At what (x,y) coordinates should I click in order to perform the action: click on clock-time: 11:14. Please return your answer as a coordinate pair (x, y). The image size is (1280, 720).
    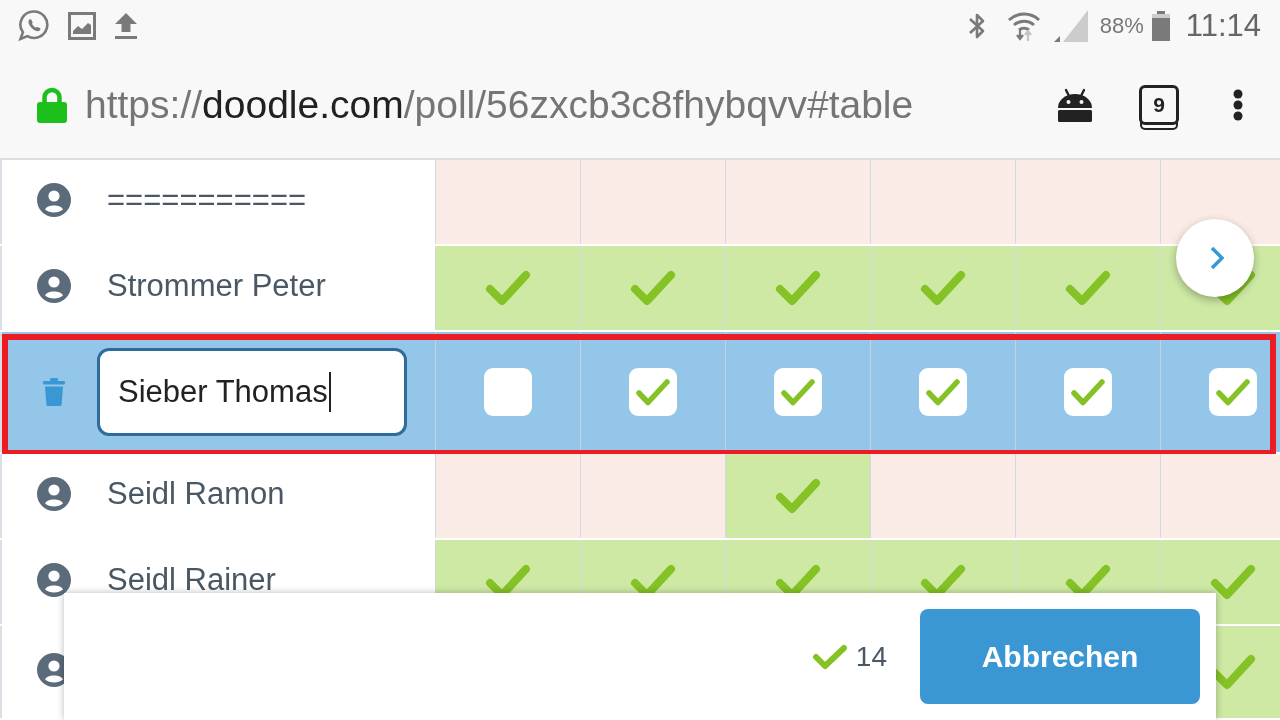
    Looking at the image, I should click on (1223, 26).